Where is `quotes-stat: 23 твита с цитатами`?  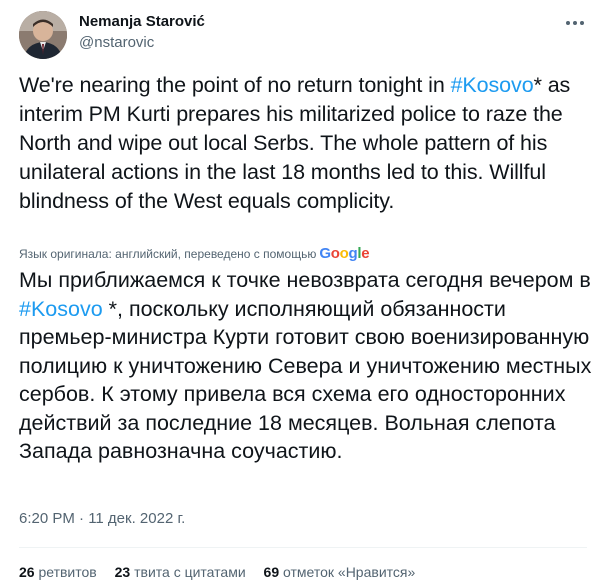 quotes-stat: 23 твита с цитатами is located at coordinates (180, 572).